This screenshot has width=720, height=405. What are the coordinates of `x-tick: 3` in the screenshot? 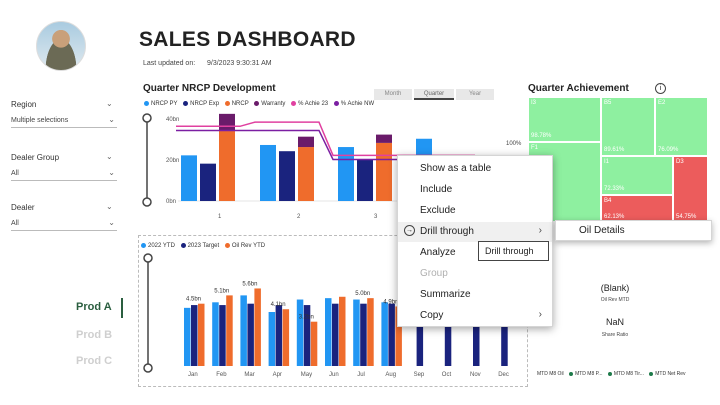 It's located at (376, 217).